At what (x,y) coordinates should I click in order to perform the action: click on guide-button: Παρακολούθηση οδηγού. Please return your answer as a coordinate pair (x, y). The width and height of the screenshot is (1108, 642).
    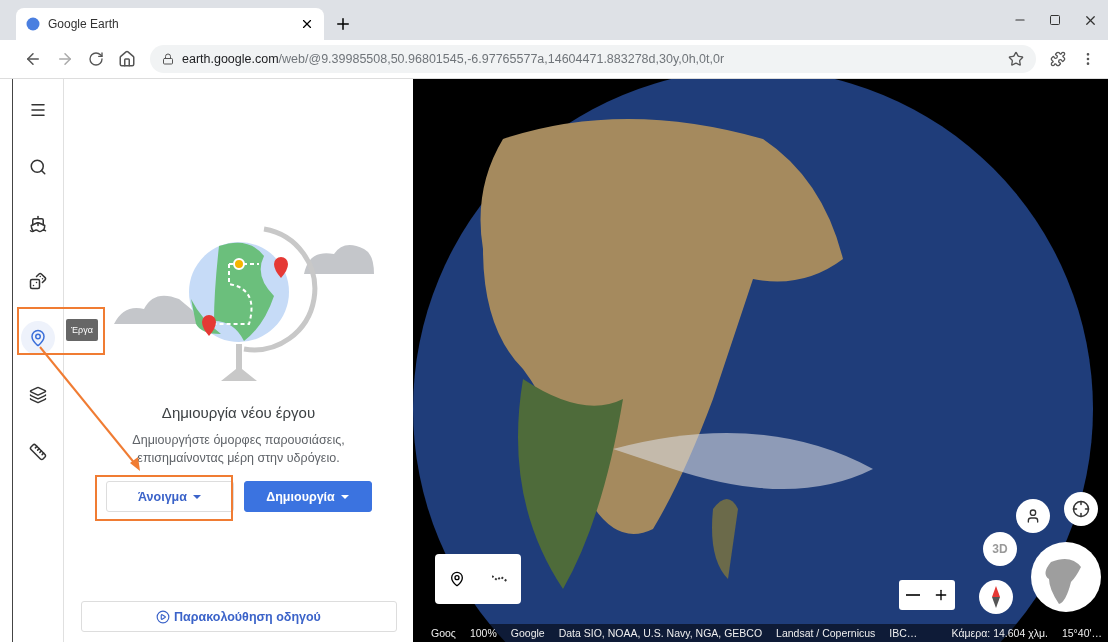
    Looking at the image, I should click on (238, 616).